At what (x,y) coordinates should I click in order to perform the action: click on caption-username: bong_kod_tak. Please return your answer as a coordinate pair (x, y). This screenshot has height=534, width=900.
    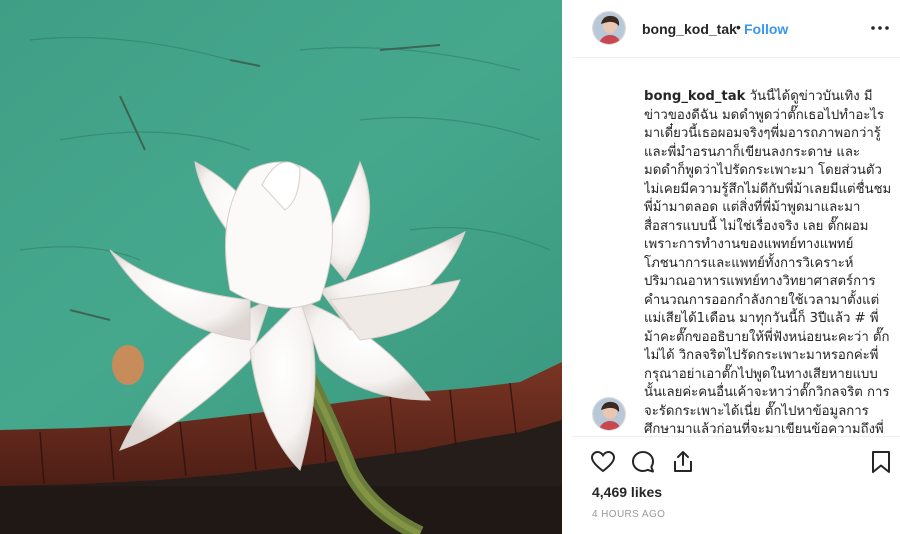
    Looking at the image, I should click on (694, 96).